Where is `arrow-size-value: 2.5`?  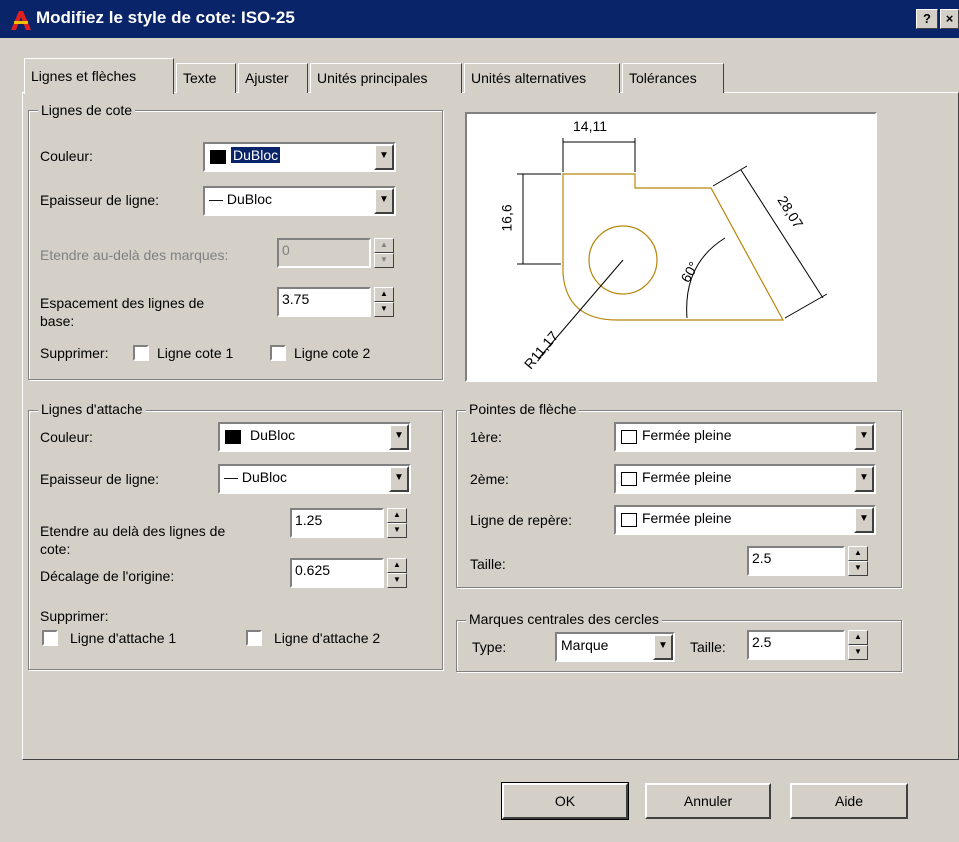
arrow-size-value: 2.5 is located at coordinates (762, 558).